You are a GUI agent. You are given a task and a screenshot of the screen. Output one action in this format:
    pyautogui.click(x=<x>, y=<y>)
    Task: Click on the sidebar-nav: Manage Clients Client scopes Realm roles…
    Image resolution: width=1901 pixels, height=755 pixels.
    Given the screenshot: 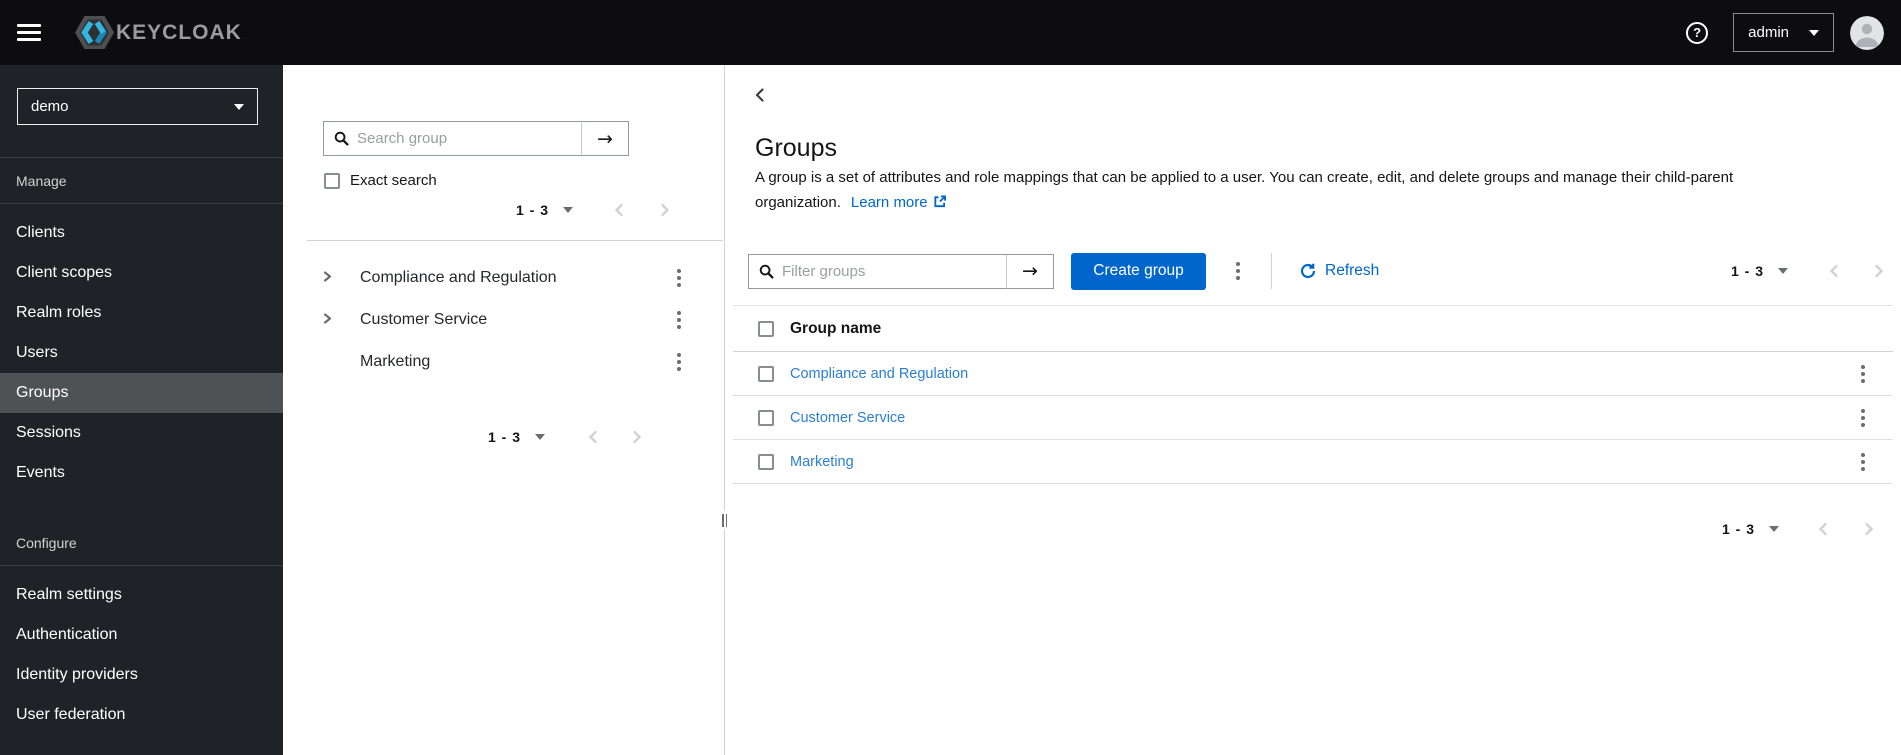 What is the action you would take?
    pyautogui.click(x=141, y=446)
    